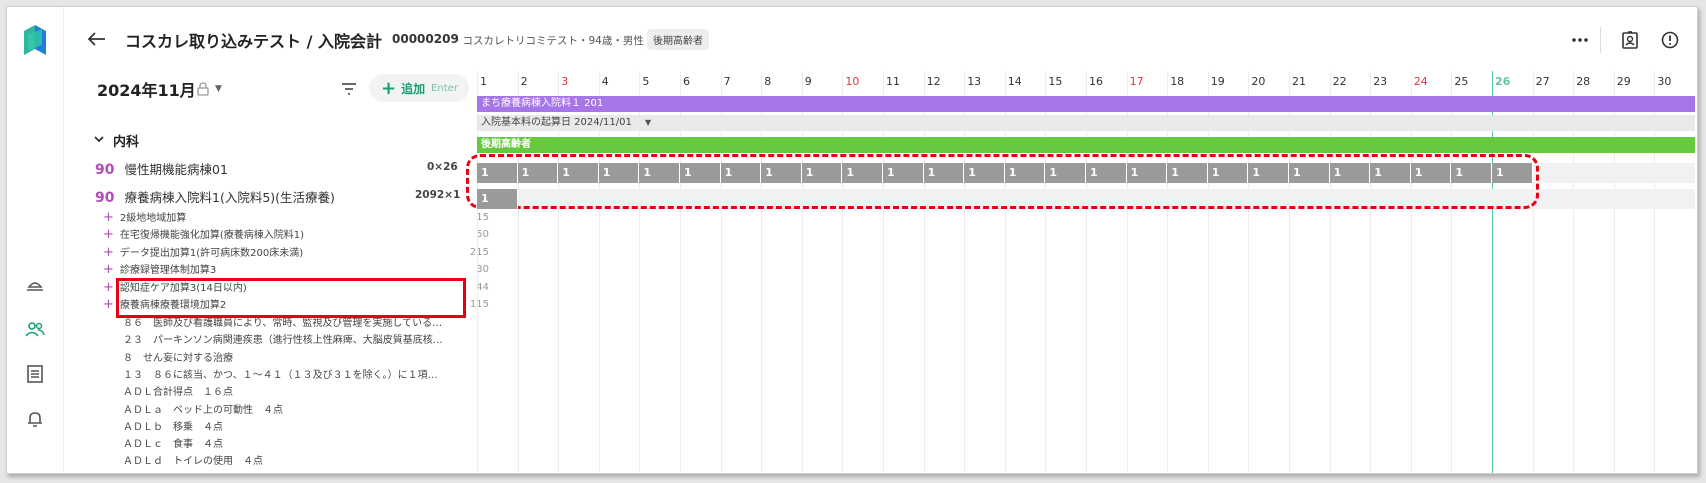  Describe the element at coordinates (646, 81) in the screenshot. I see `day-label-5: 5` at that location.